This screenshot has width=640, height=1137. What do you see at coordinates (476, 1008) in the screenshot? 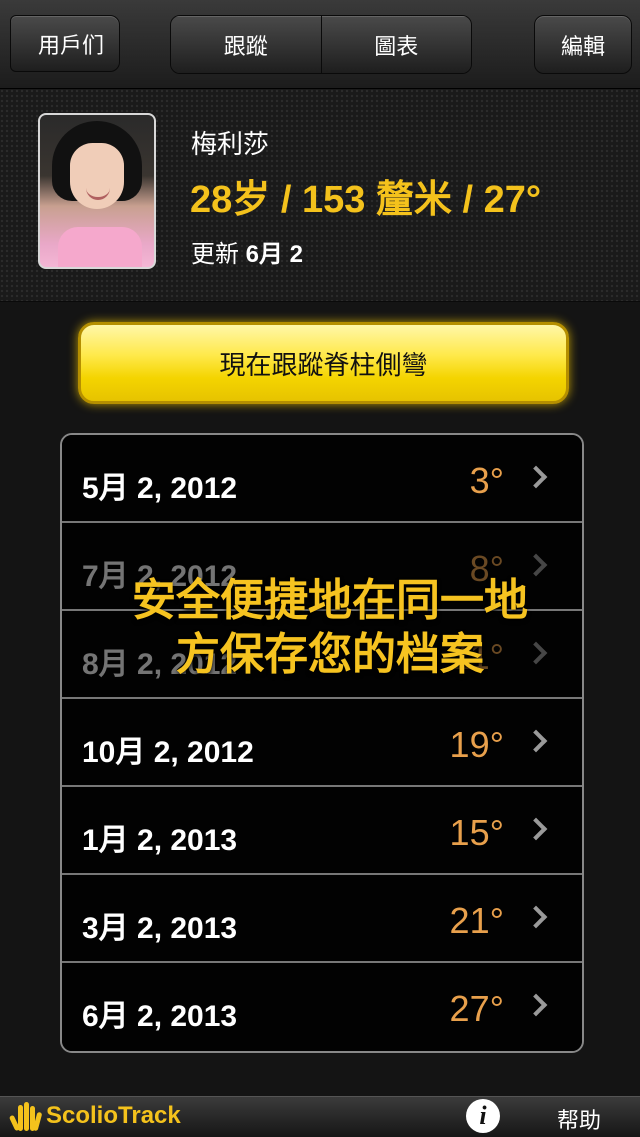
I see `record-angle: 27°` at bounding box center [476, 1008].